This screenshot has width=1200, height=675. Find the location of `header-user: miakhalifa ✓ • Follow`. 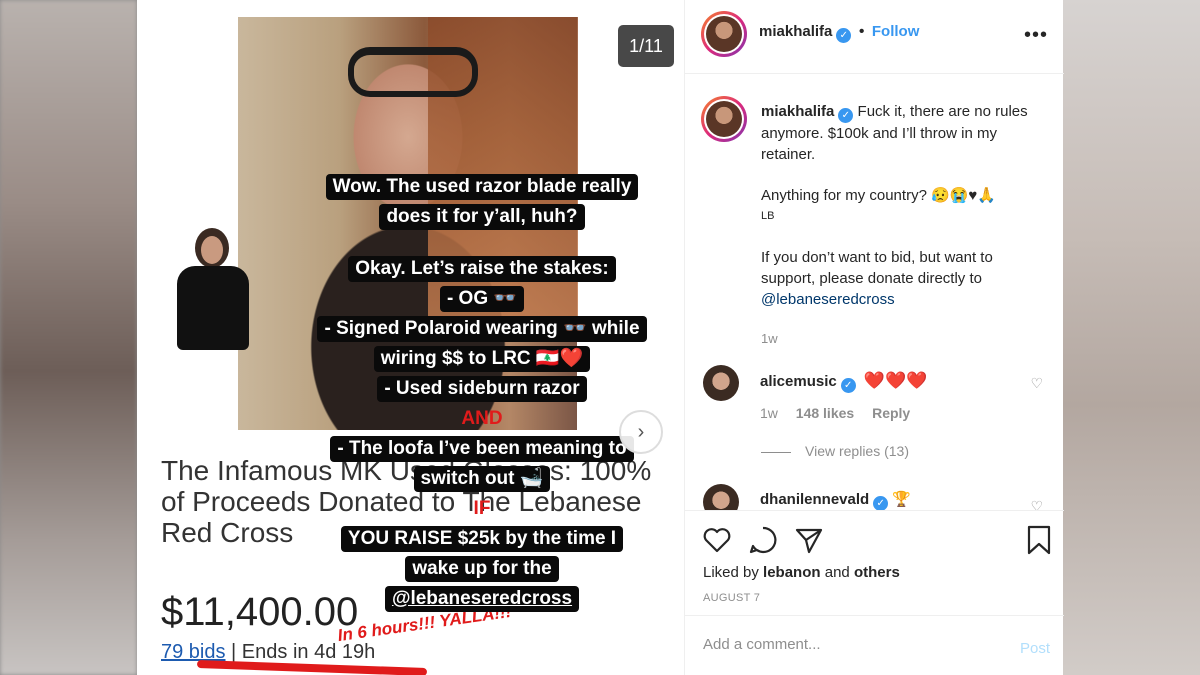

header-user: miakhalifa ✓ • Follow is located at coordinates (839, 33).